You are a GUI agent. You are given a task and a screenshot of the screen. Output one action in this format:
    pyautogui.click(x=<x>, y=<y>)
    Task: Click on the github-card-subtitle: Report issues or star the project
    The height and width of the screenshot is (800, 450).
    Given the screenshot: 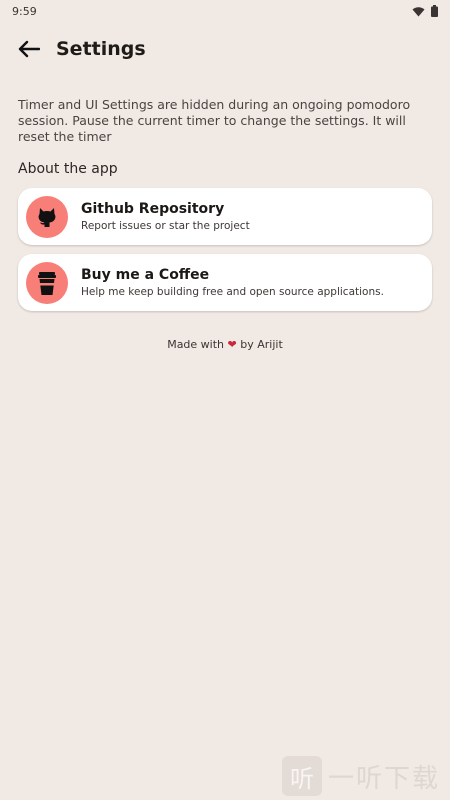 What is the action you would take?
    pyautogui.click(x=165, y=226)
    